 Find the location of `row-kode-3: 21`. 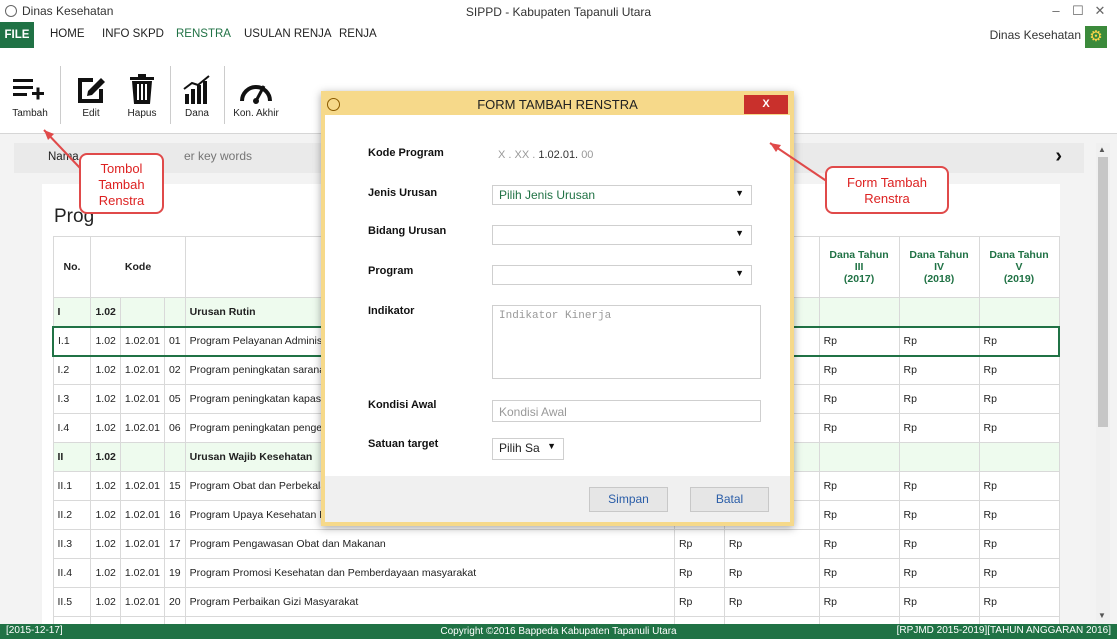

row-kode-3: 21 is located at coordinates (174, 620).